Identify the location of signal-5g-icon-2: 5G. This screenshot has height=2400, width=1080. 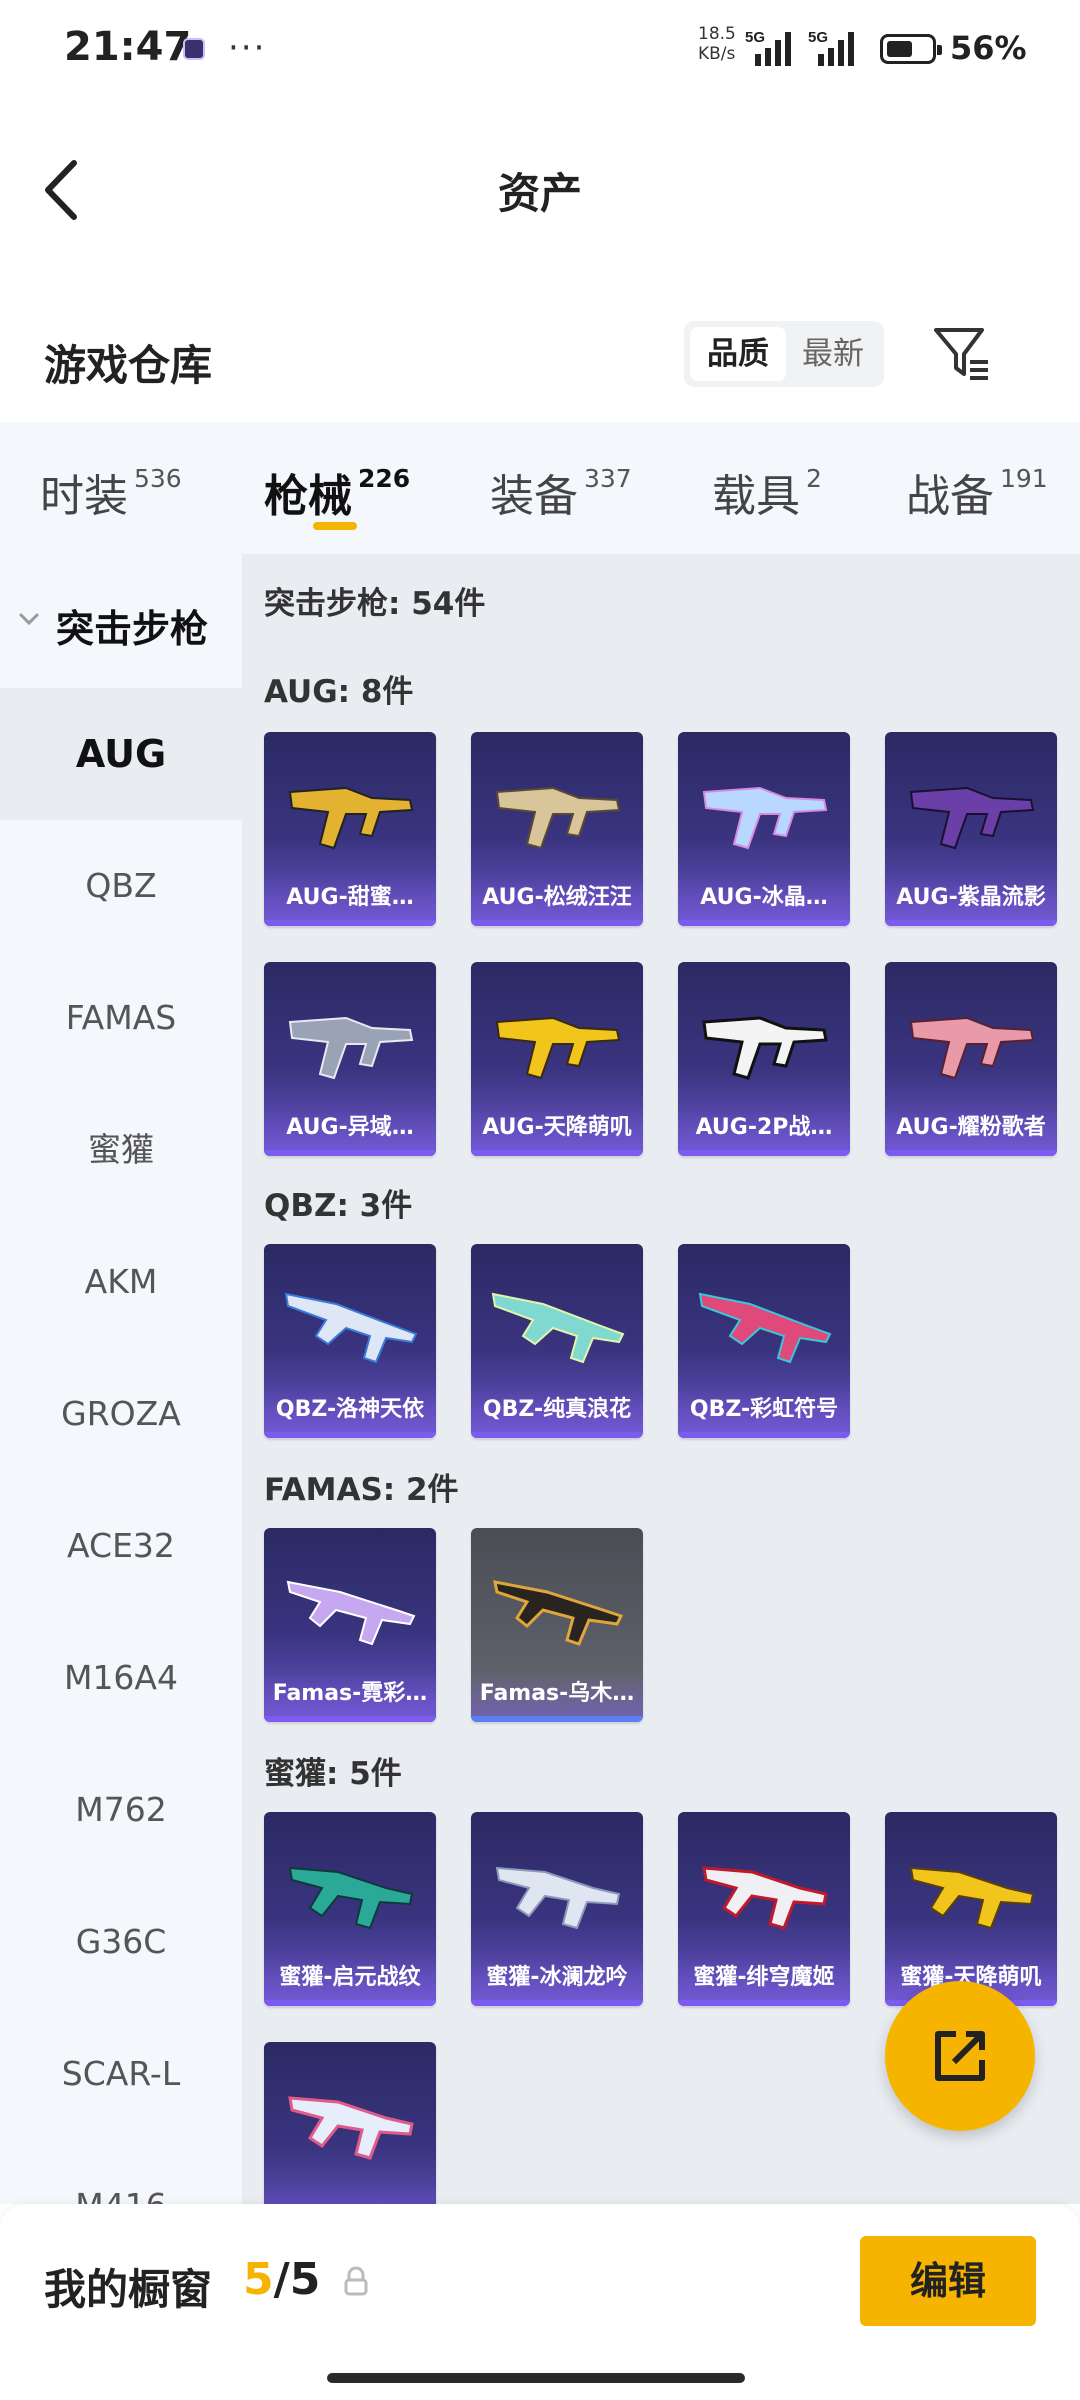
(831, 47).